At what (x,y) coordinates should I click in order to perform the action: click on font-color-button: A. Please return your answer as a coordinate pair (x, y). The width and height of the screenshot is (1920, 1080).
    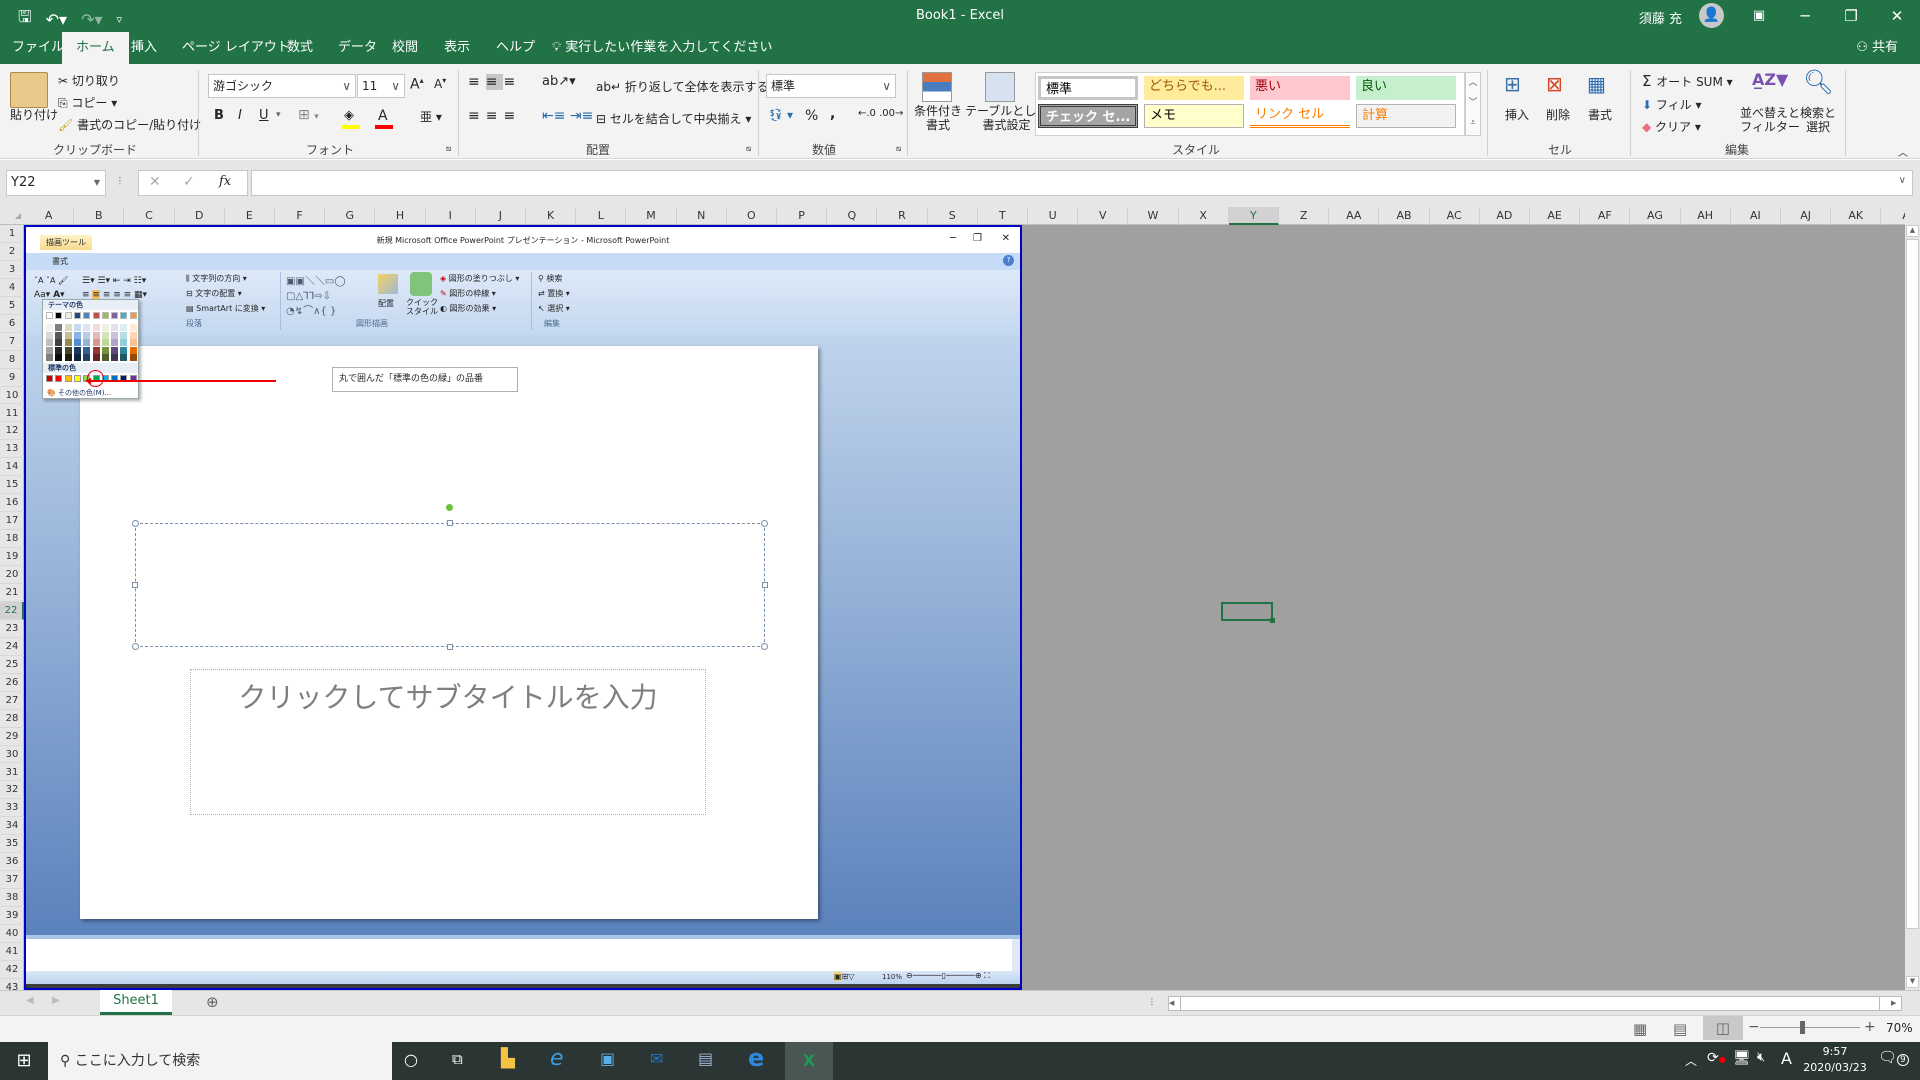
    Looking at the image, I should click on (385, 119).